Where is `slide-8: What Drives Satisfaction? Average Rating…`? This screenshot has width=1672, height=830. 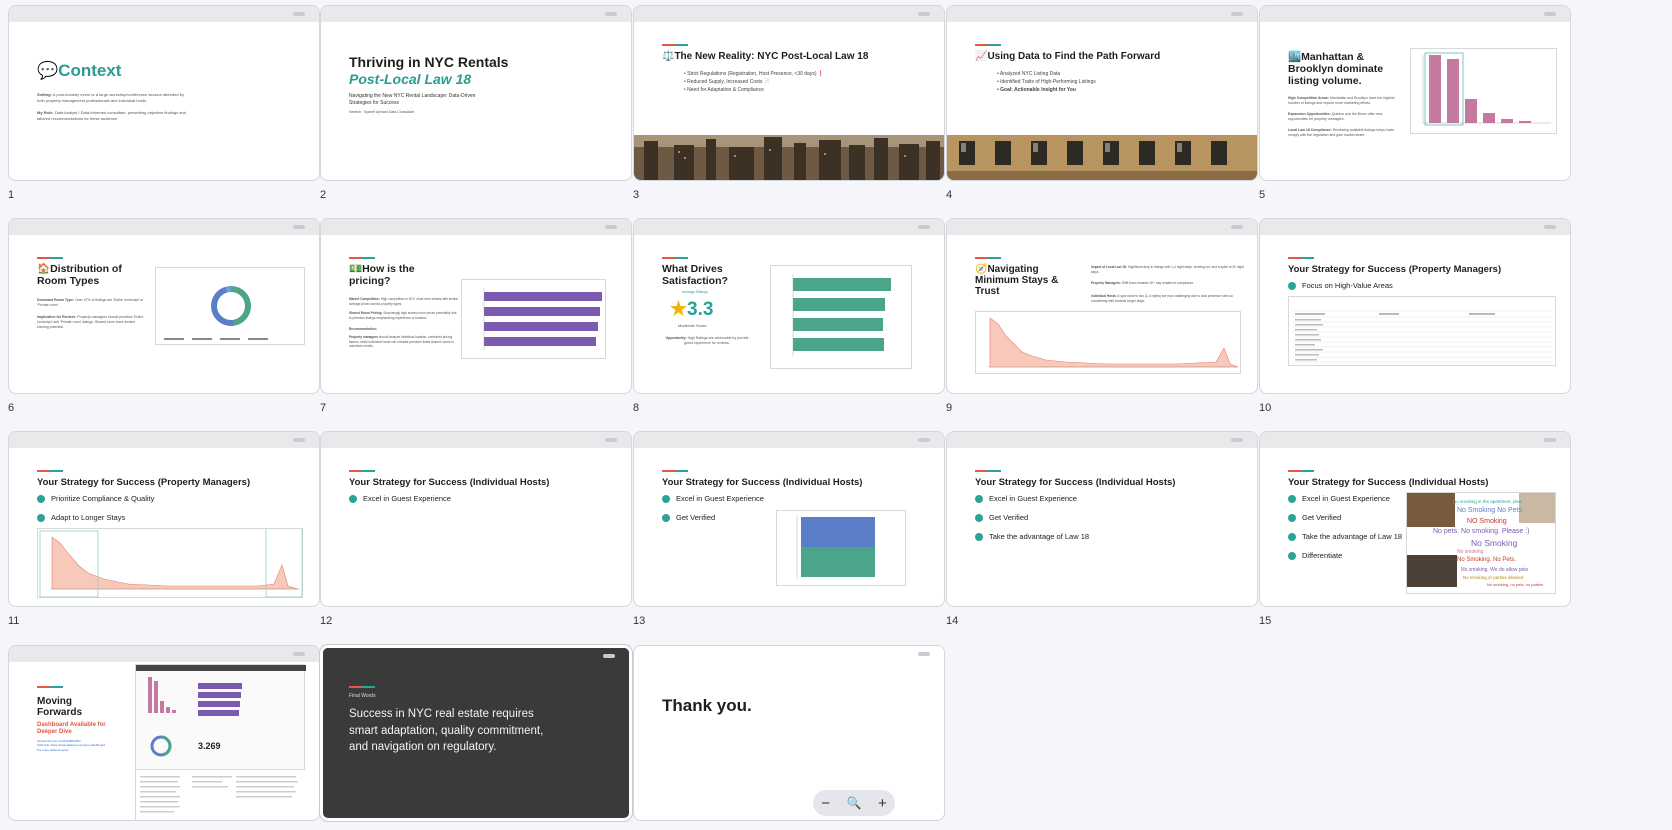 slide-8: What Drives Satisfaction? Average Rating… is located at coordinates (789, 306).